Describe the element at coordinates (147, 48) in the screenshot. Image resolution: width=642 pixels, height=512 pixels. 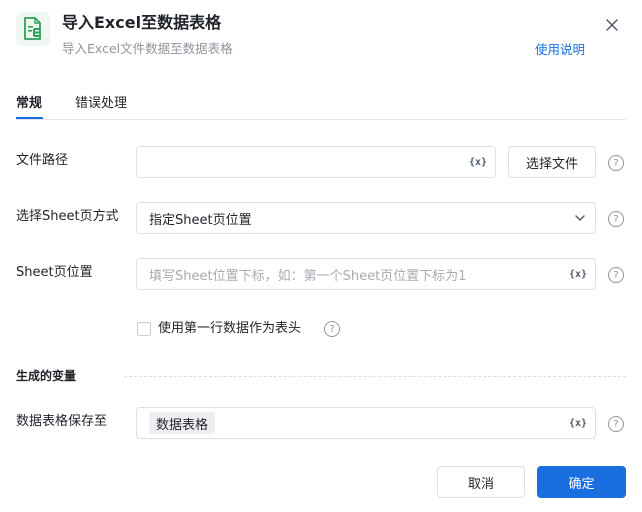
I see `dialog-subtitle: 导入Excel文件数据至数据表格` at that location.